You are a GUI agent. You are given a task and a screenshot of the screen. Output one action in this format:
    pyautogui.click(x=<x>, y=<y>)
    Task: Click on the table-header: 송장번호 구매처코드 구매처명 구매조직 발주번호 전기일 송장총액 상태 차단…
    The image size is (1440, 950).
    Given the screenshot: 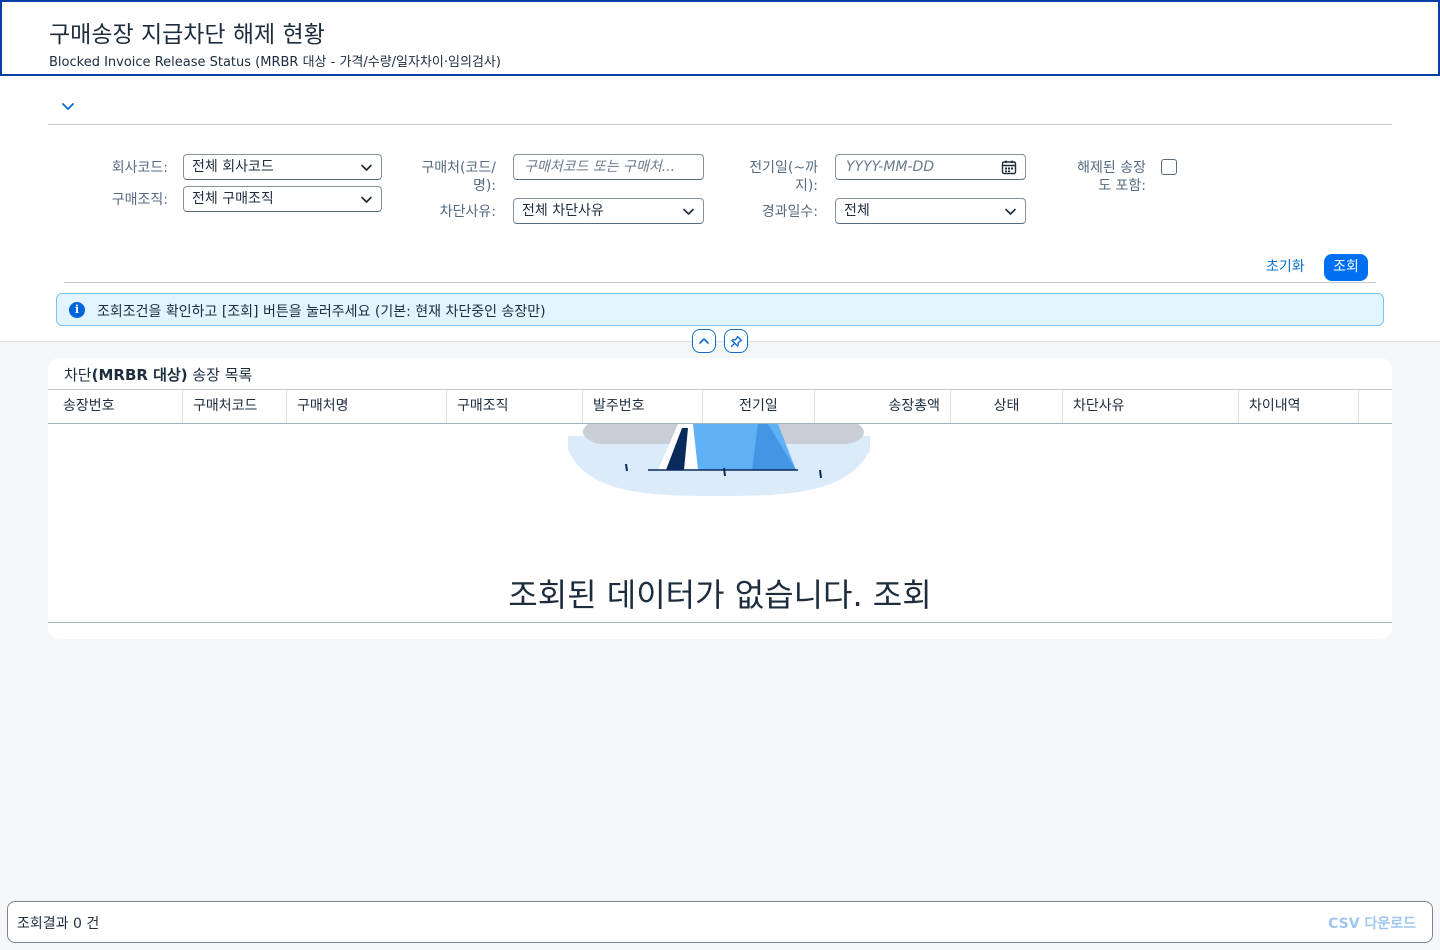 What is the action you would take?
    pyautogui.click(x=720, y=406)
    